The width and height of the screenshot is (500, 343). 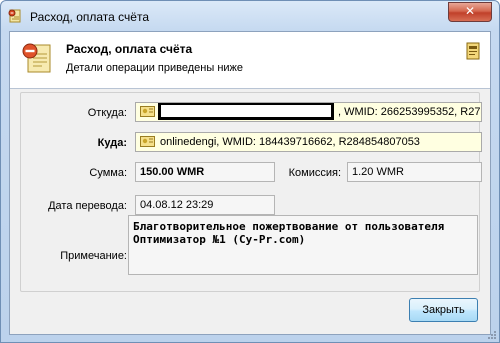 I want to click on date-field: 04.08.12 23:29, so click(x=205, y=205).